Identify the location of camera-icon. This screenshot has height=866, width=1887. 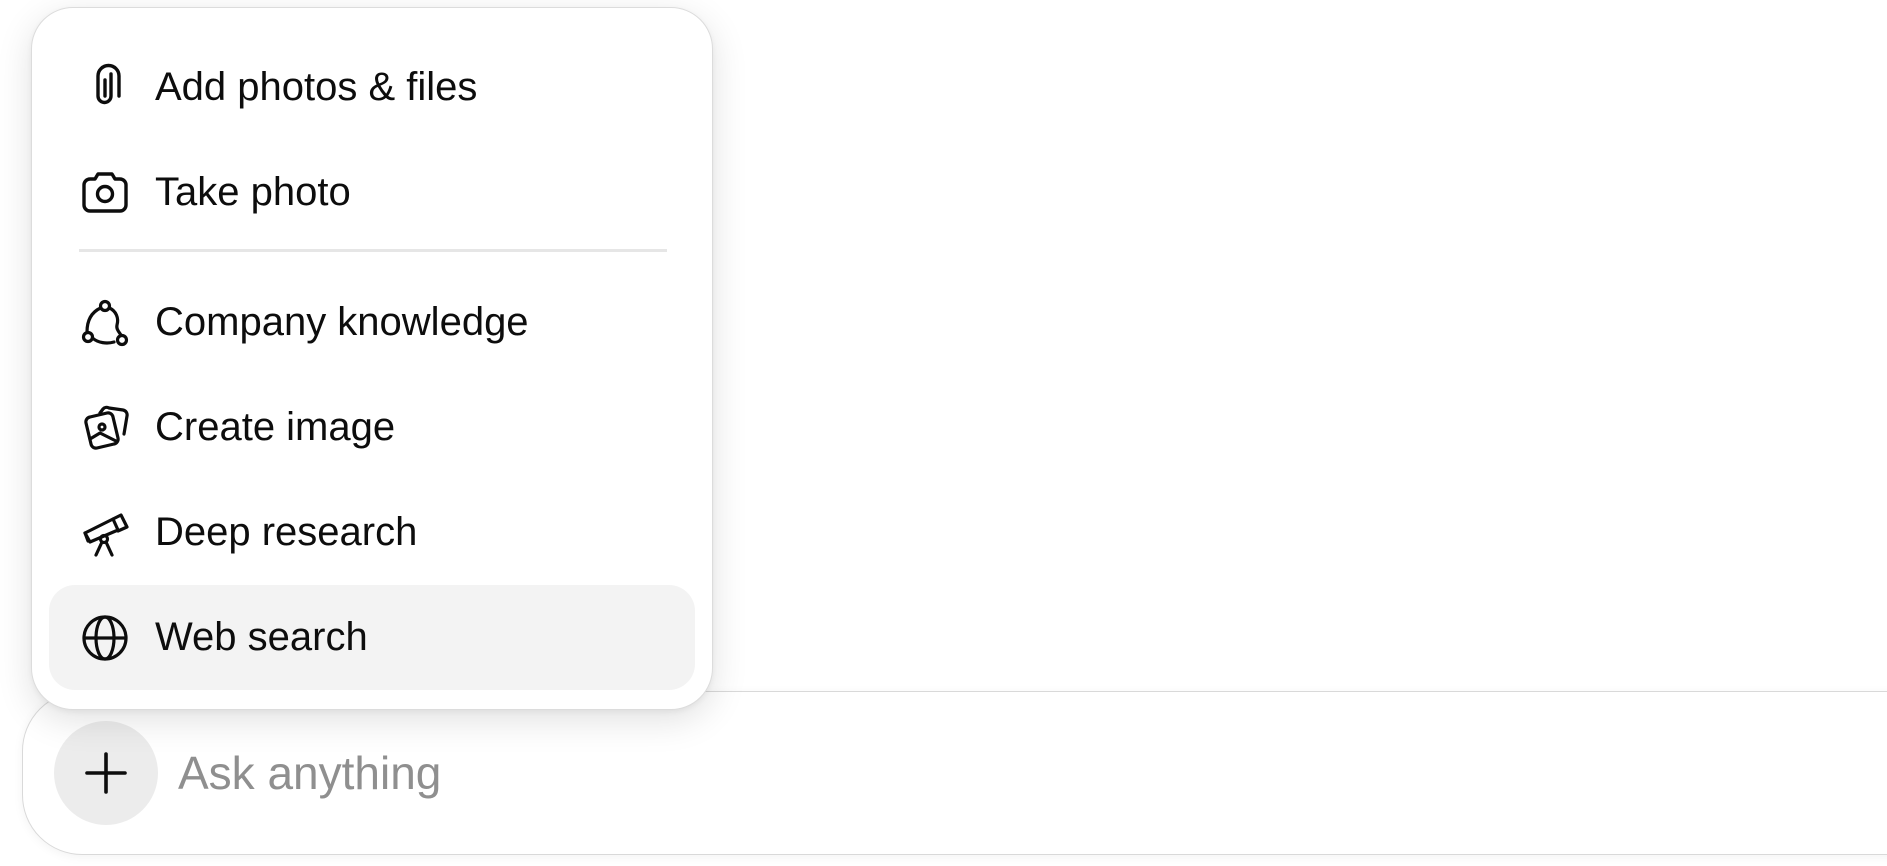
(105, 193).